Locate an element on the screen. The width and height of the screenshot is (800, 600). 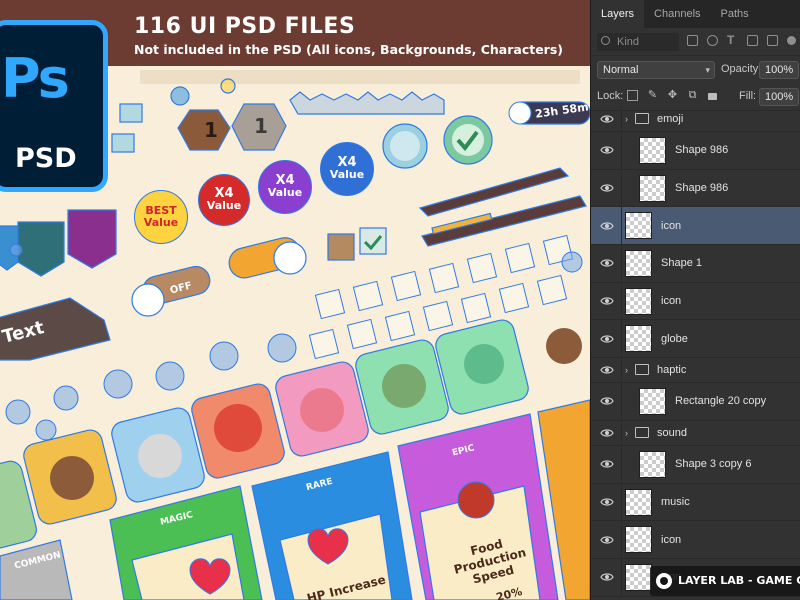
layer-group-row: › sound is located at coordinates (695, 433).